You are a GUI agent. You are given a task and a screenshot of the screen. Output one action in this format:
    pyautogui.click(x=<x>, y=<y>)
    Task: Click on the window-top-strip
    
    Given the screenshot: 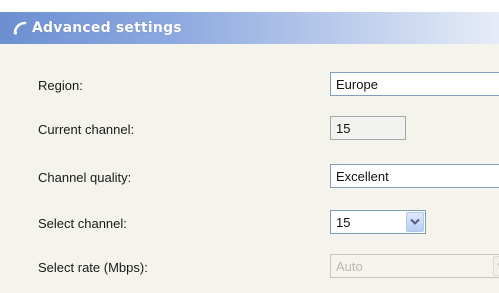 What is the action you would take?
    pyautogui.click(x=249, y=6)
    